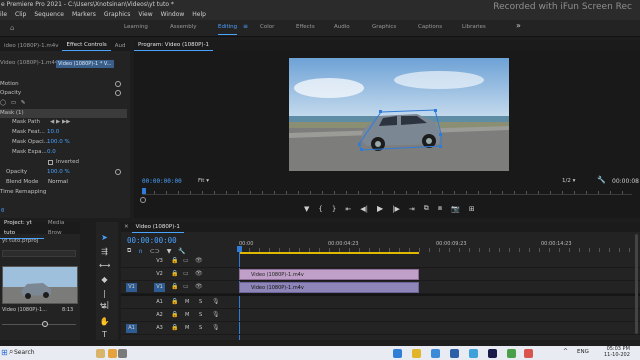 Image resolution: width=640 pixels, height=360 pixels. Describe the element at coordinates (412, 209) in the screenshot. I see `go-to-out-icon: ⇥` at that location.